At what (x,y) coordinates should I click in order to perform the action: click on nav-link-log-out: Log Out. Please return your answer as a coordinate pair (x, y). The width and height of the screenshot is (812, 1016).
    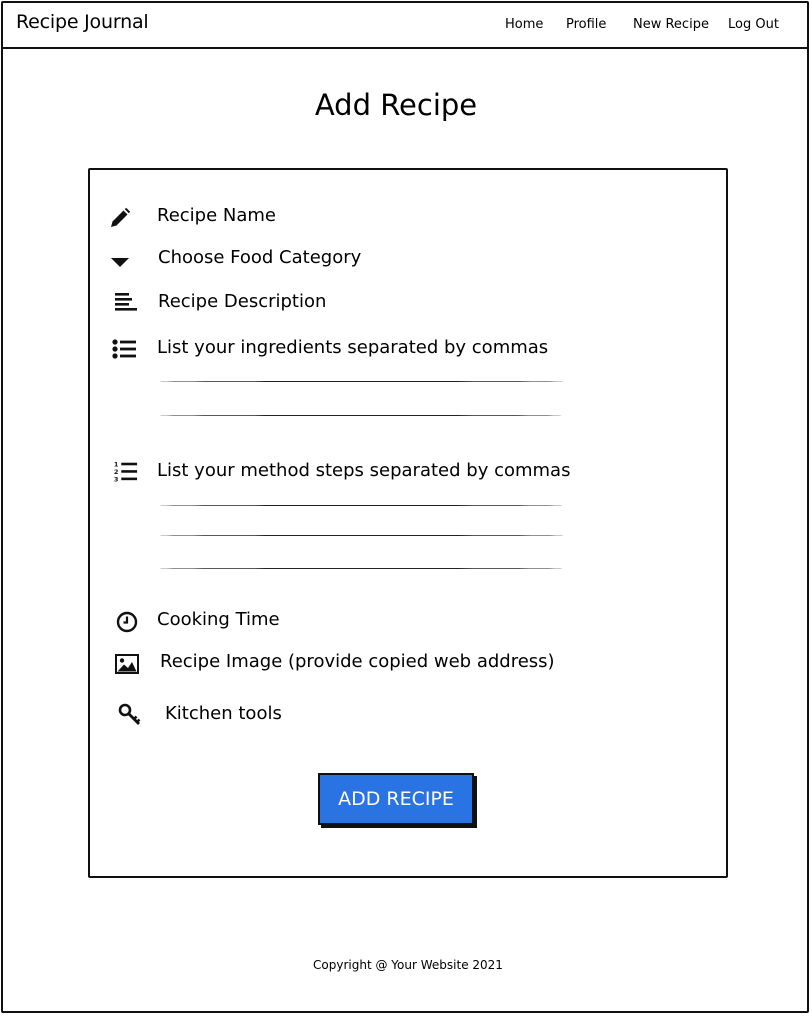
    Looking at the image, I should click on (753, 24).